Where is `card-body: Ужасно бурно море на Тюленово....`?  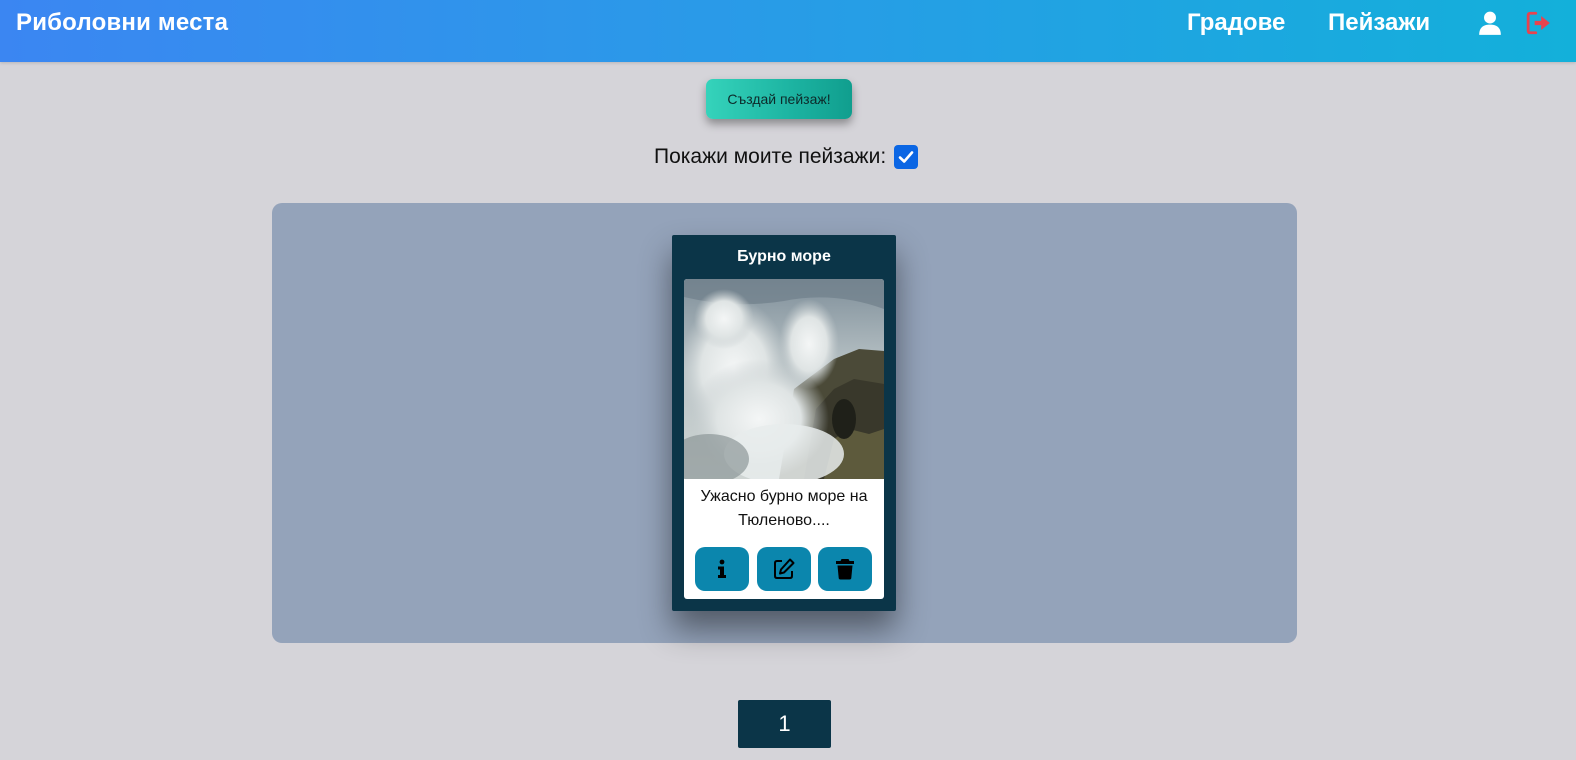 card-body: Ужасно бурно море на Тюленово.... is located at coordinates (784, 439).